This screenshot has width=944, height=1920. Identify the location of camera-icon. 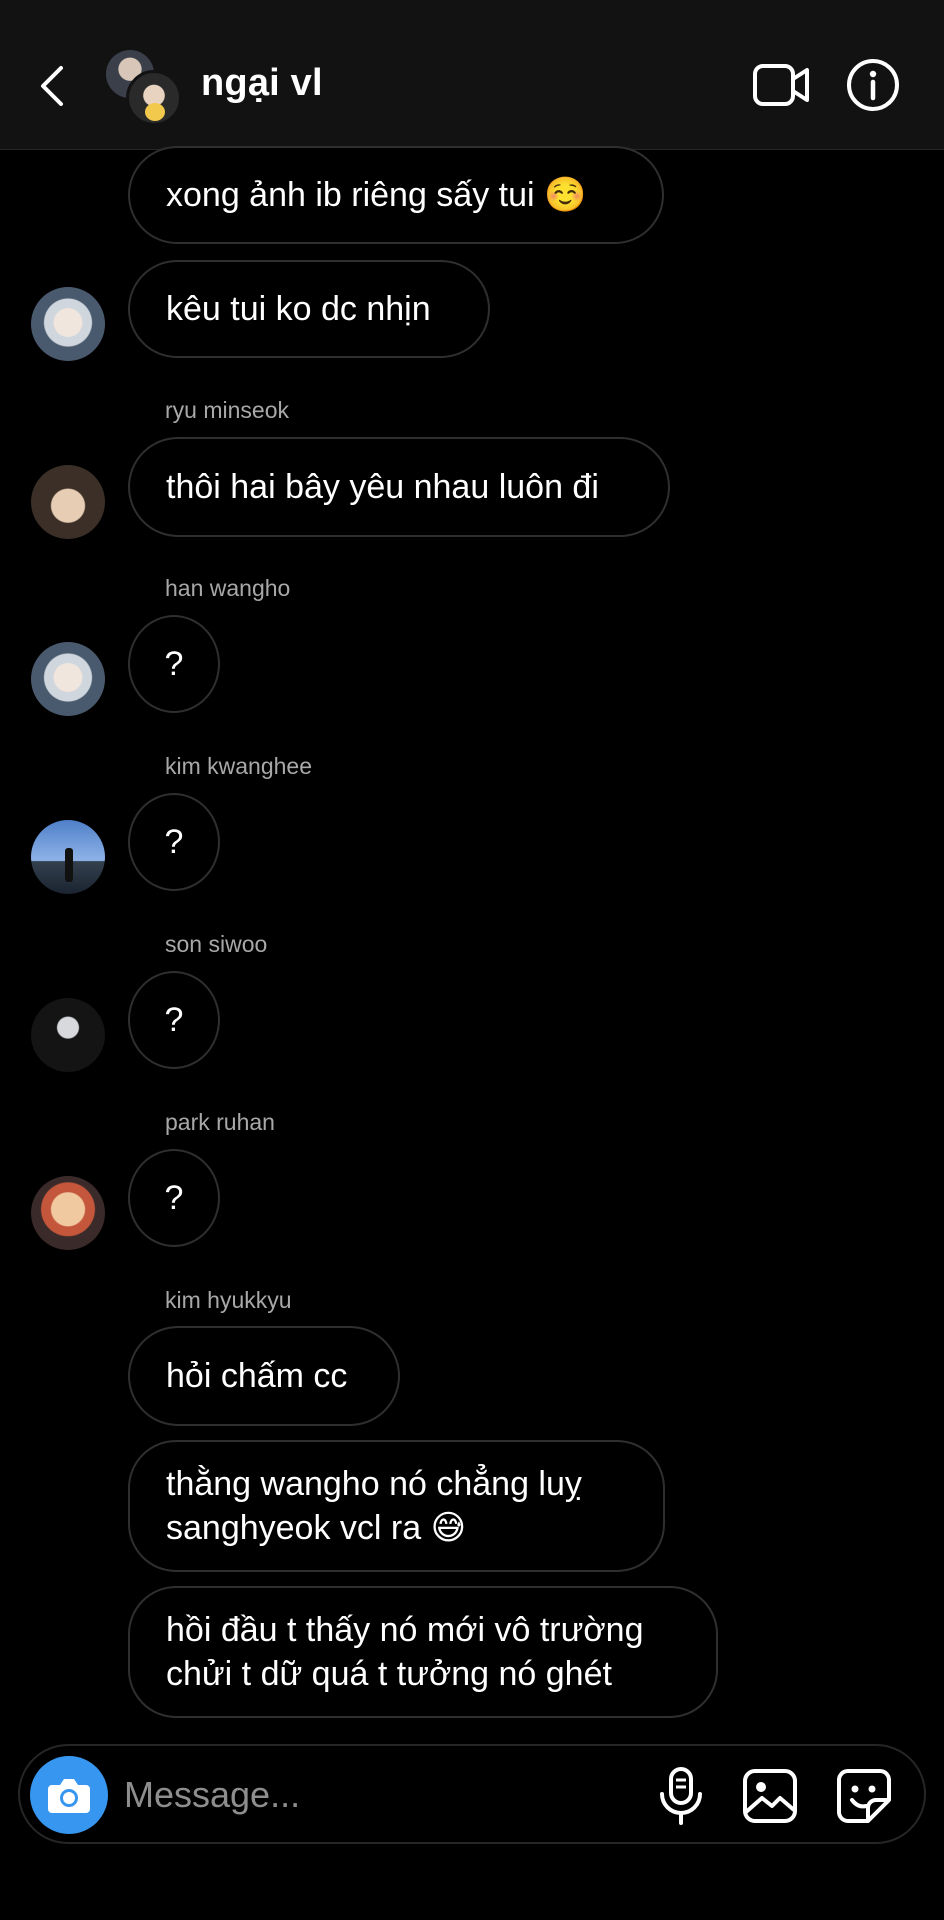
(69, 1796).